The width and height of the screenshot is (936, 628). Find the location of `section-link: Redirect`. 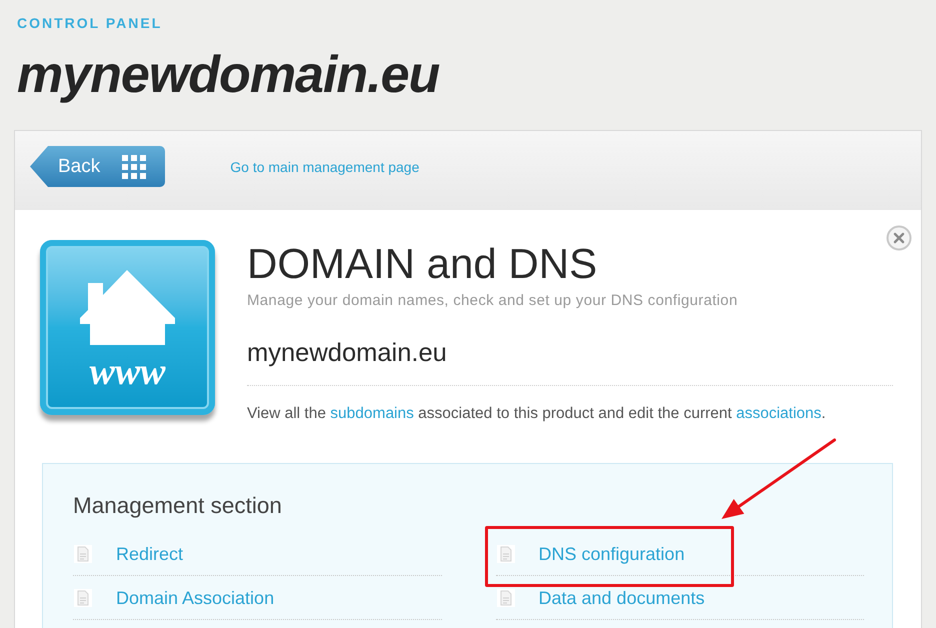

section-link: Redirect is located at coordinates (150, 553).